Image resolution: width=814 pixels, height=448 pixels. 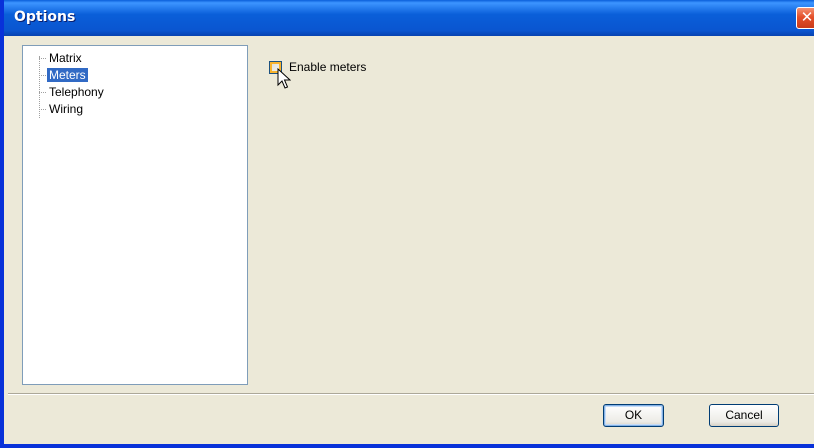 What do you see at coordinates (633, 415) in the screenshot?
I see `ok-button: OK` at bounding box center [633, 415].